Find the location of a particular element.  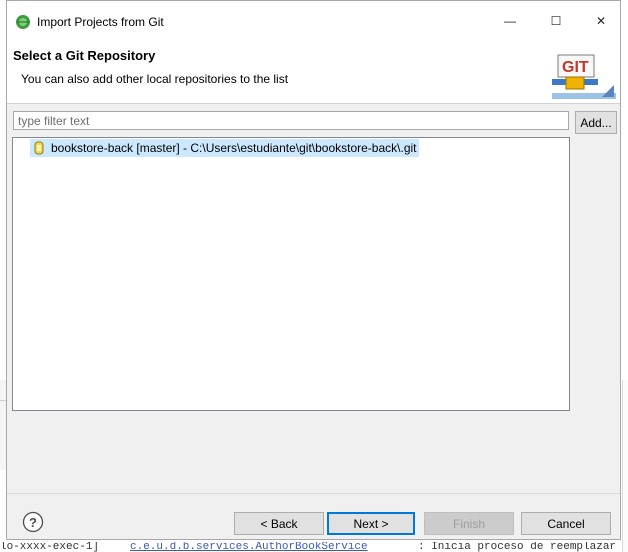

background-ide-right-panel is located at coordinates (625, 466).